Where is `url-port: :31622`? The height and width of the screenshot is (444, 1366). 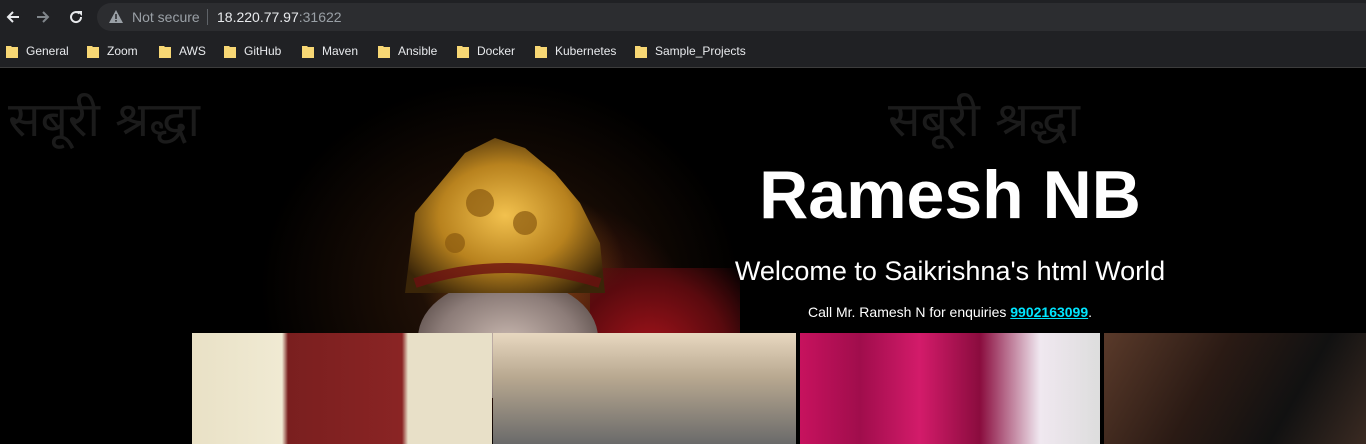
url-port: :31622 is located at coordinates (320, 17).